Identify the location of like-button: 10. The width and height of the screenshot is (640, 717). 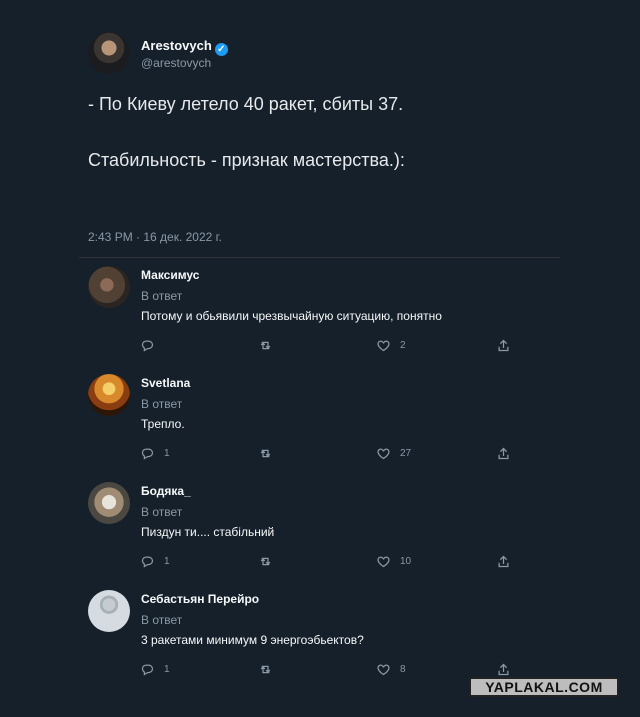
(393, 561).